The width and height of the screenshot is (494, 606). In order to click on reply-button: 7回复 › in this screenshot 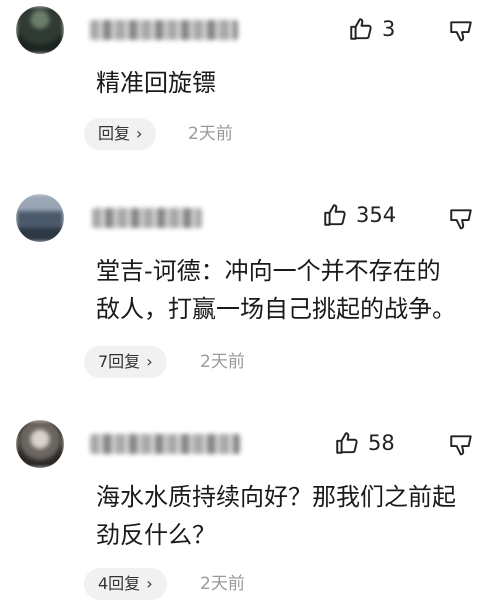, I will do `click(125, 362)`.